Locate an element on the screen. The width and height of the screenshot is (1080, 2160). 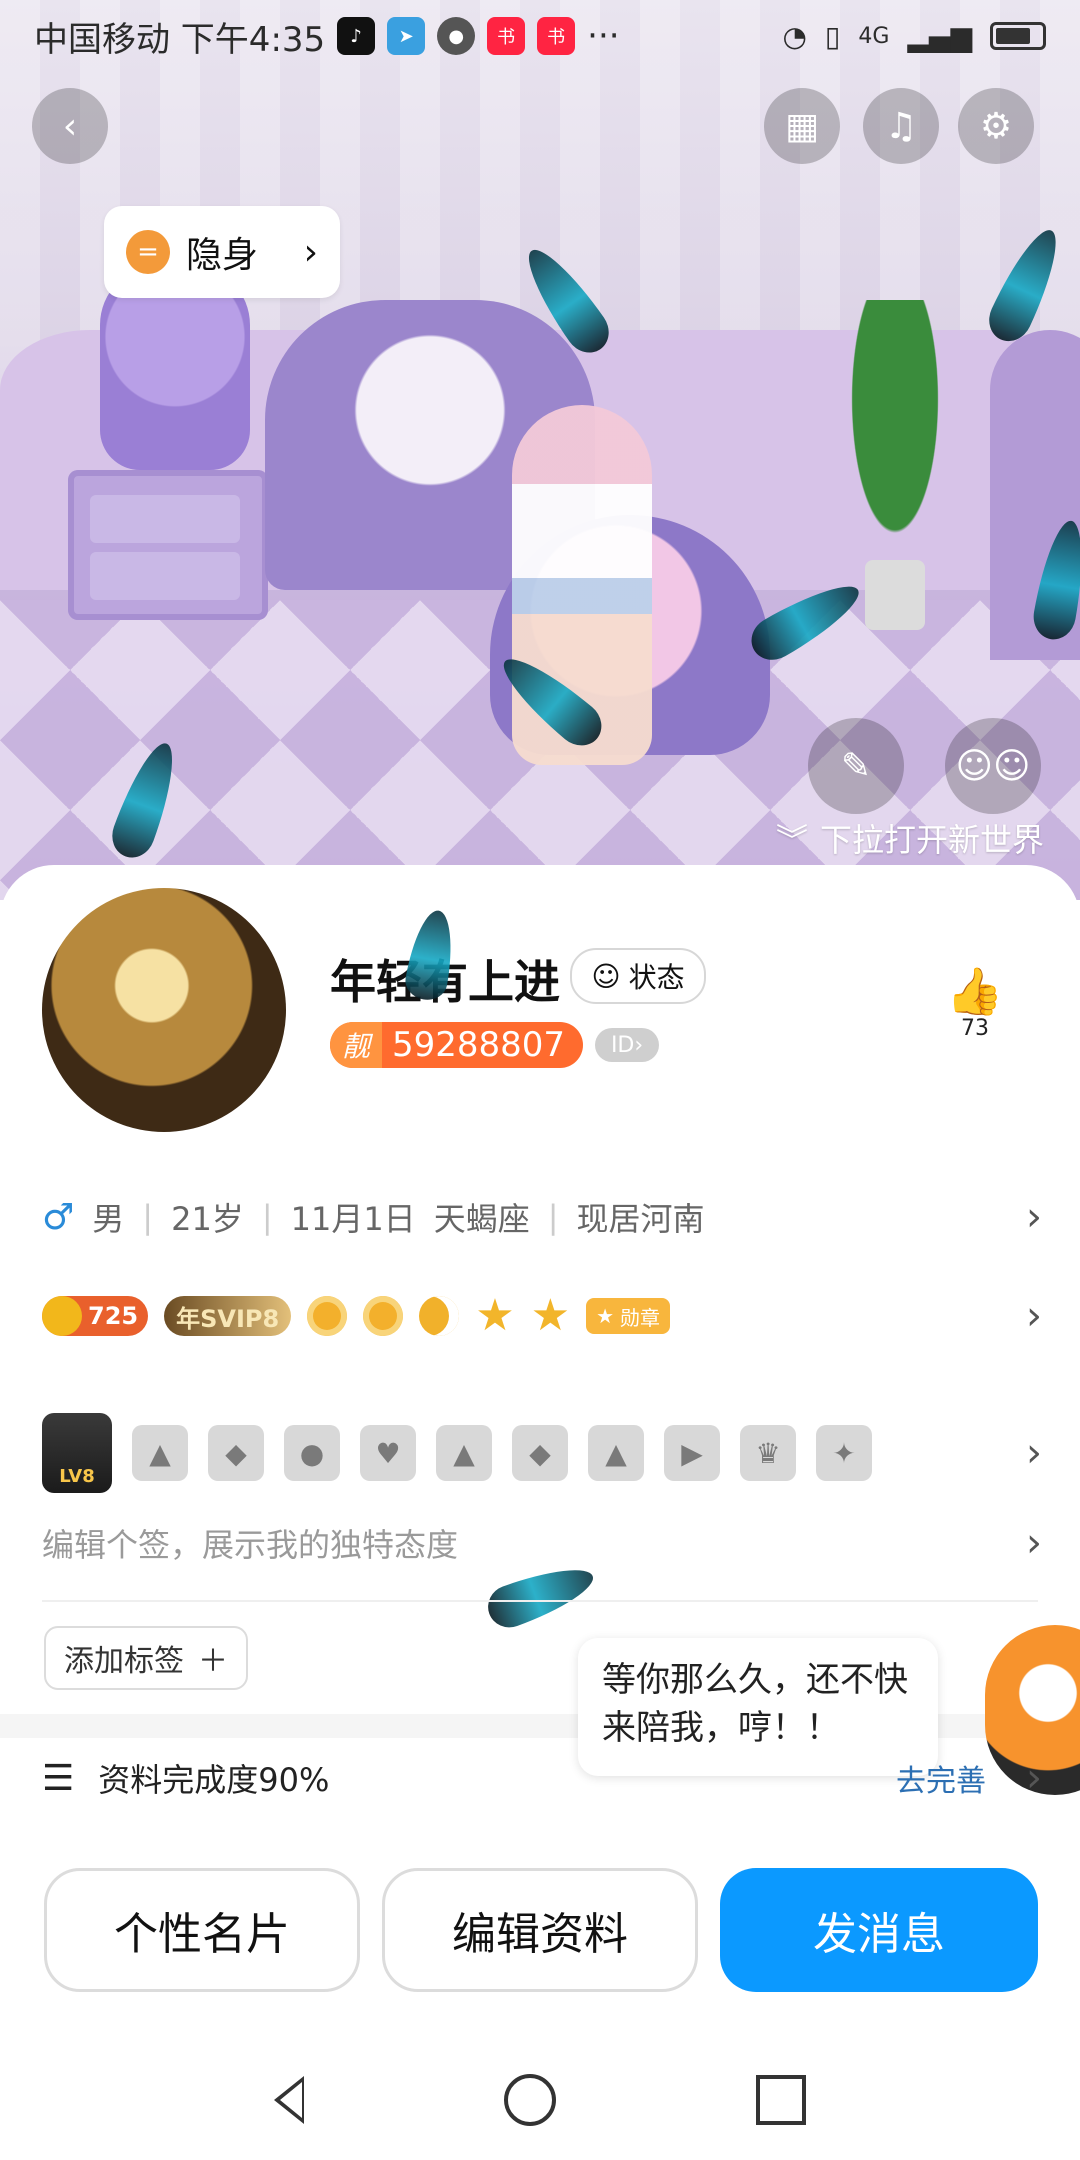
svip-label: 年SVIP8 is located at coordinates (228, 1318).